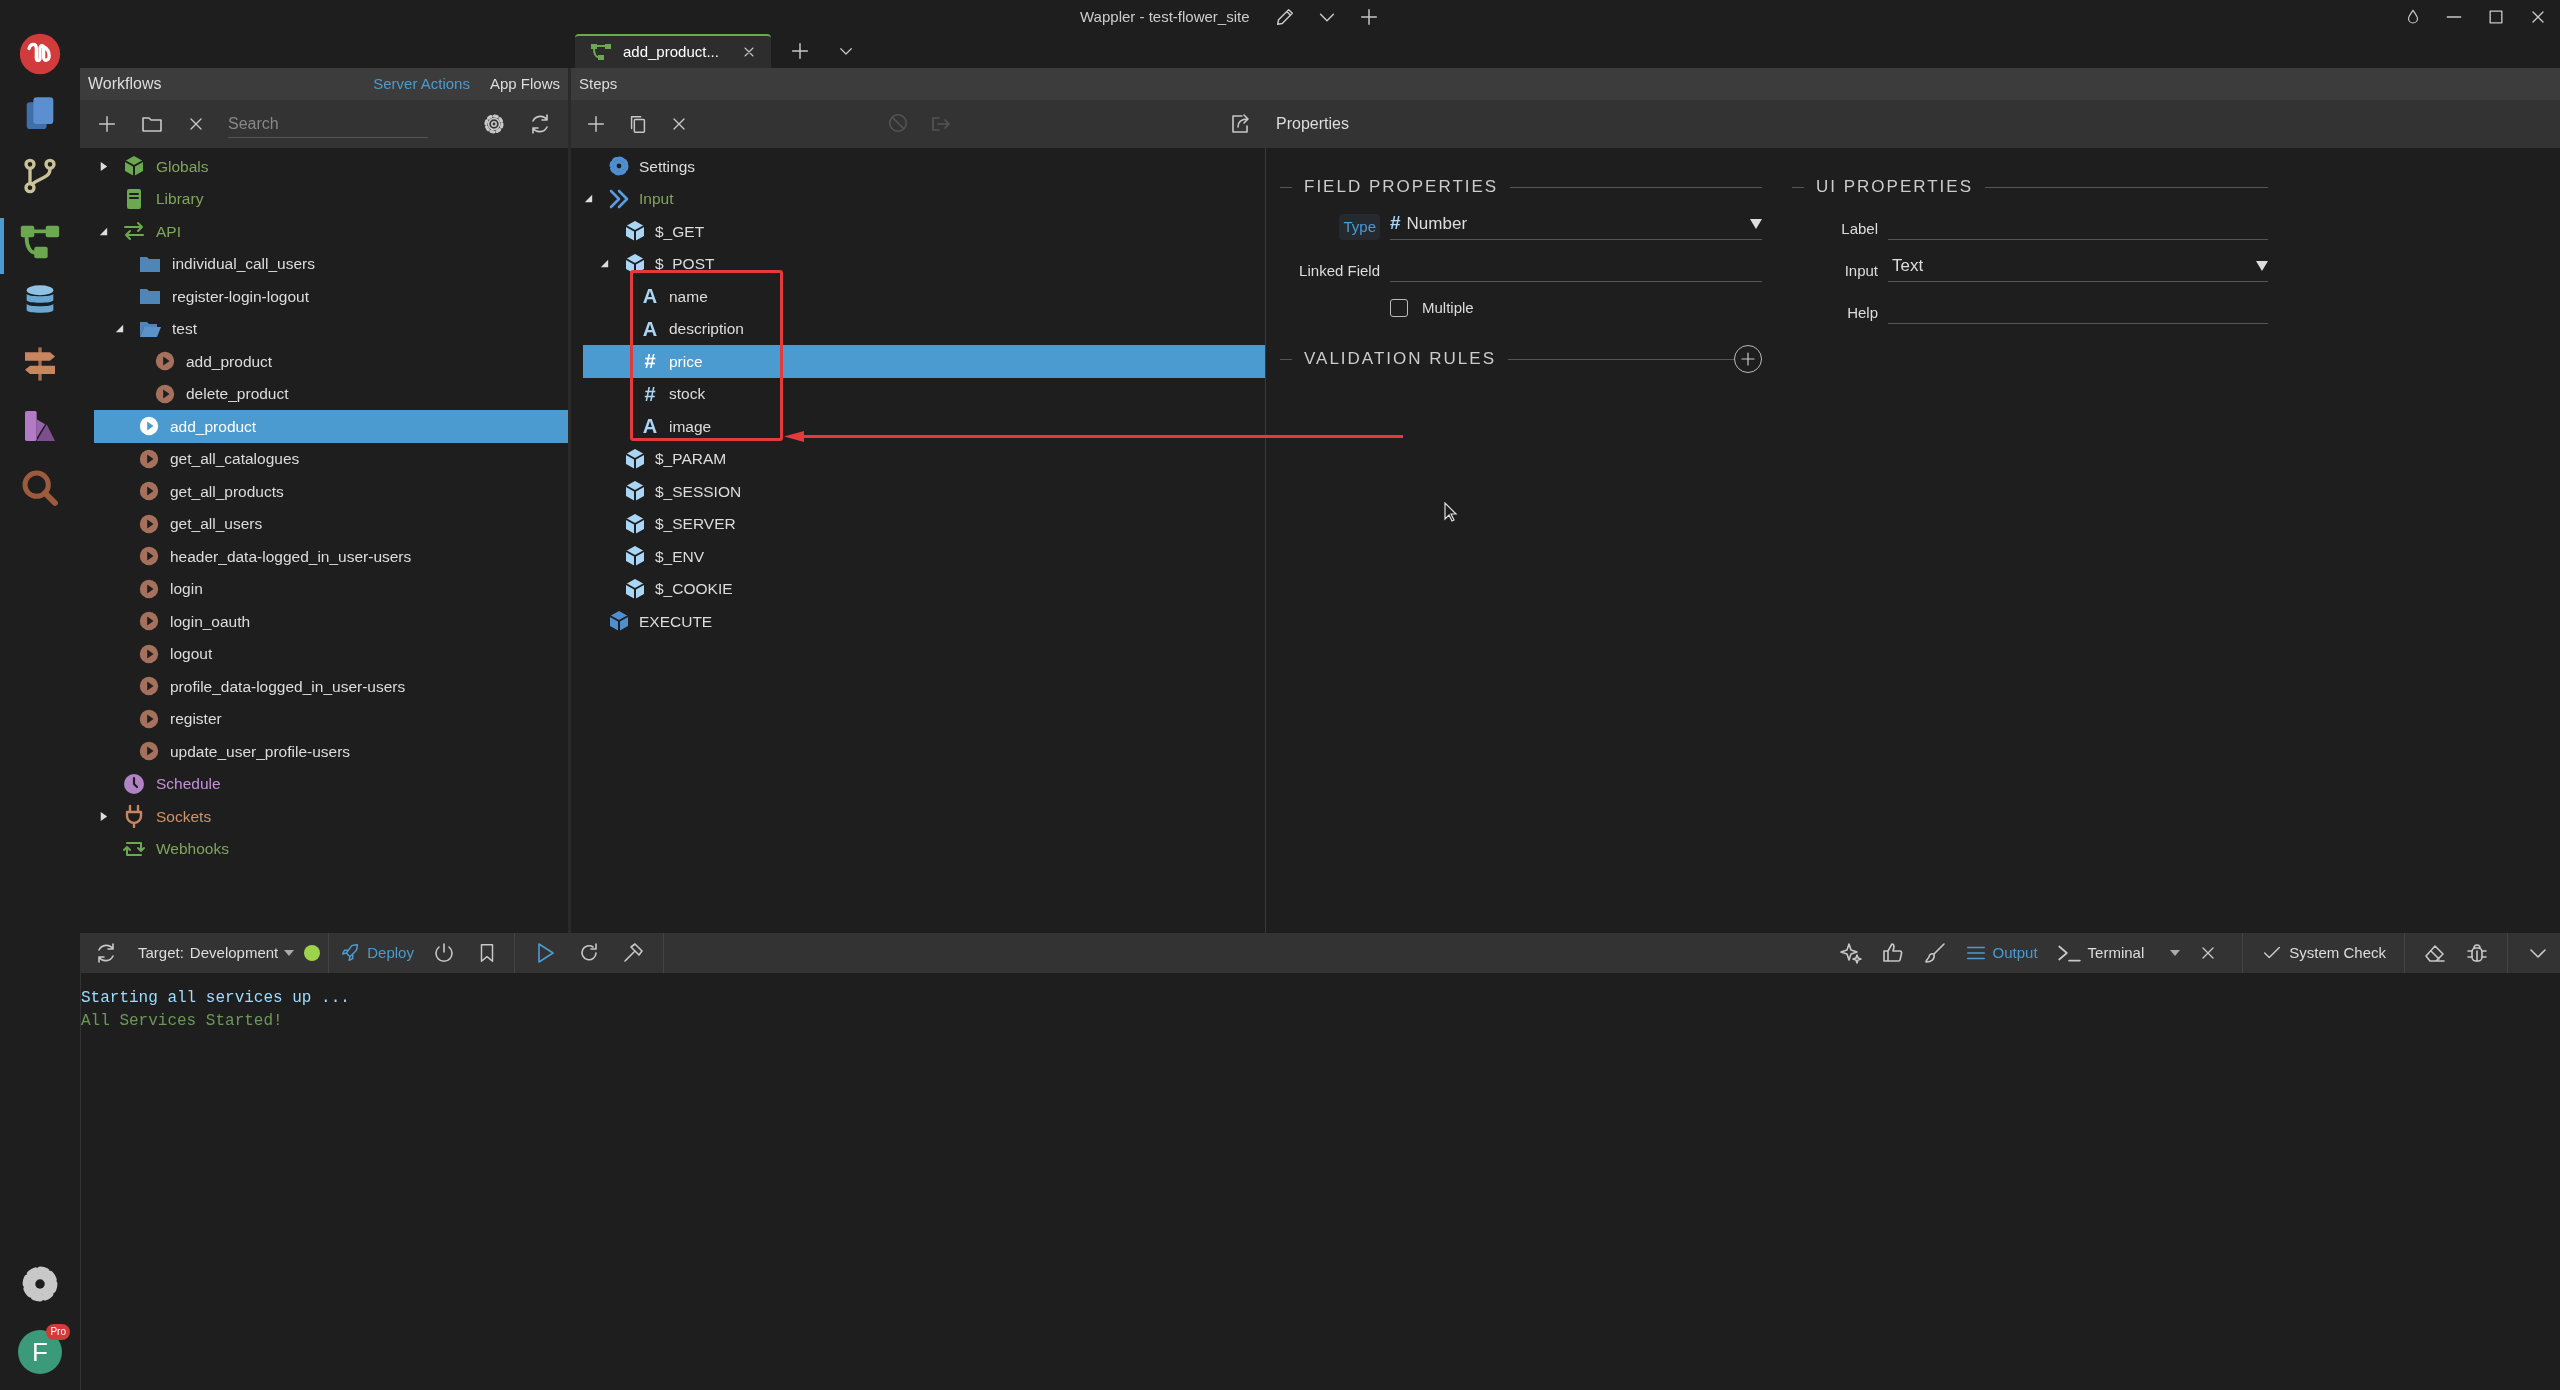  I want to click on logo-icon, so click(40, 54).